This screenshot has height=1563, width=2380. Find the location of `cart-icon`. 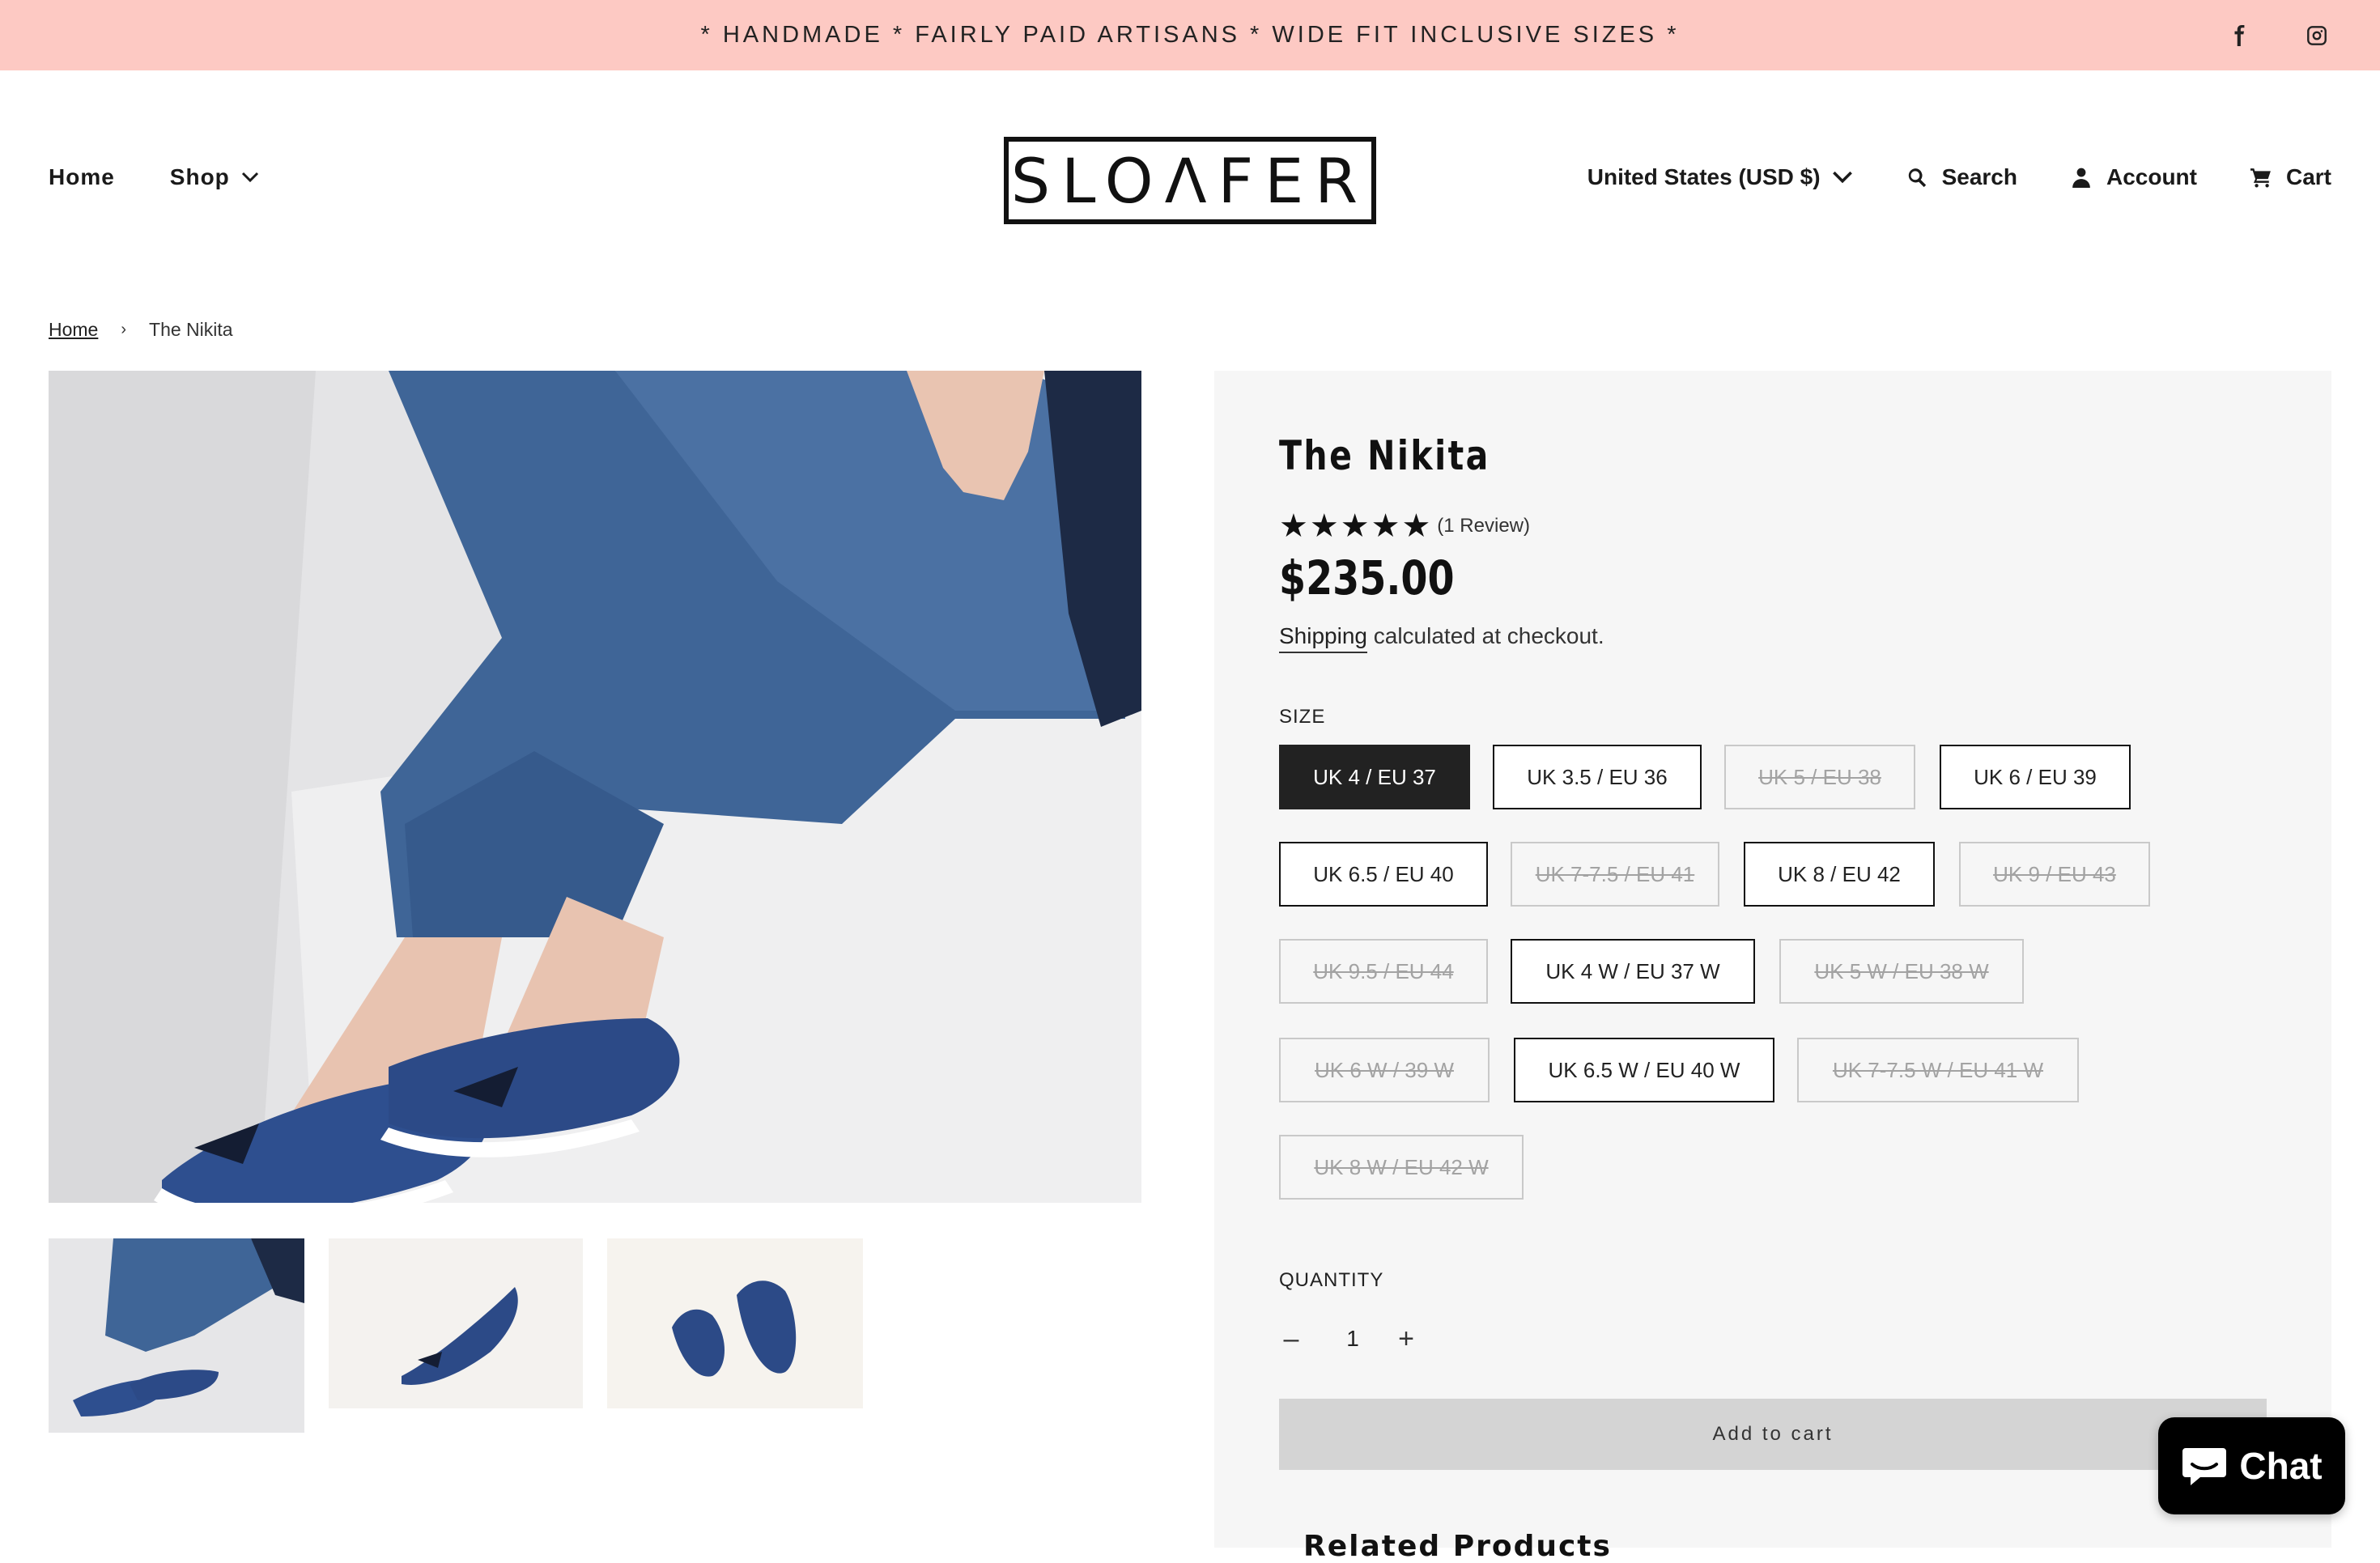

cart-icon is located at coordinates (2260, 178).